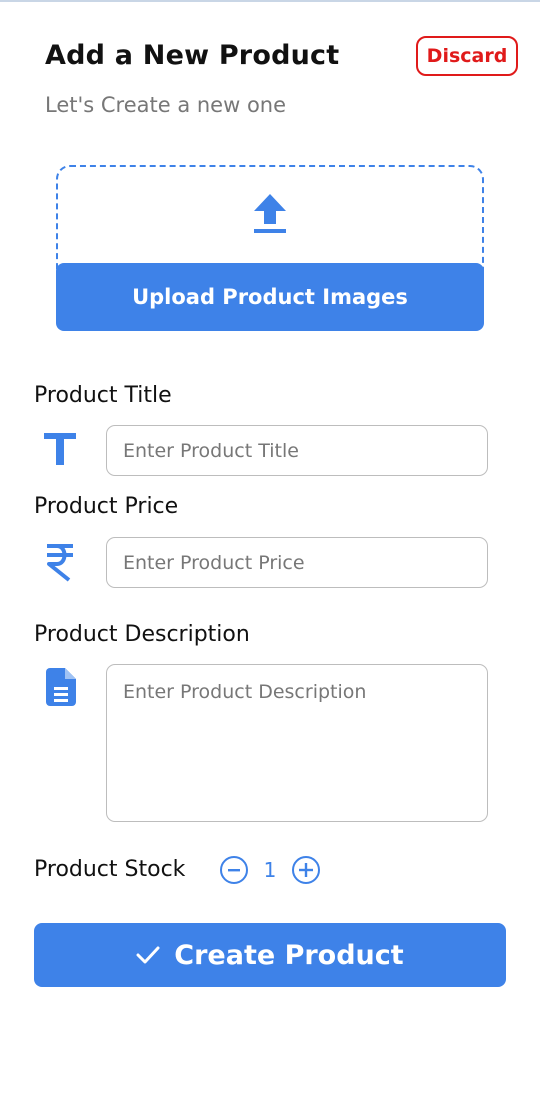  What do you see at coordinates (61, 687) in the screenshot?
I see `document-icon` at bounding box center [61, 687].